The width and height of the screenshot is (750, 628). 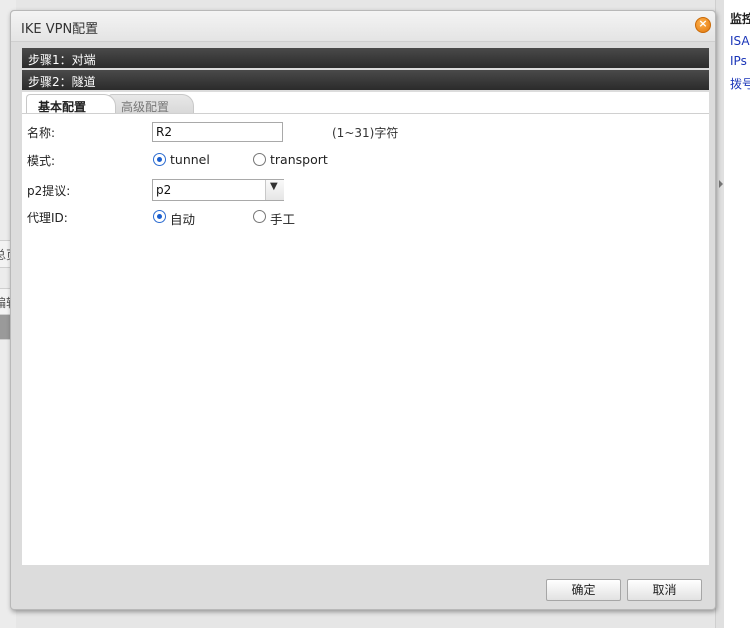 I want to click on dialog-footer: 确定 取消, so click(x=365, y=585).